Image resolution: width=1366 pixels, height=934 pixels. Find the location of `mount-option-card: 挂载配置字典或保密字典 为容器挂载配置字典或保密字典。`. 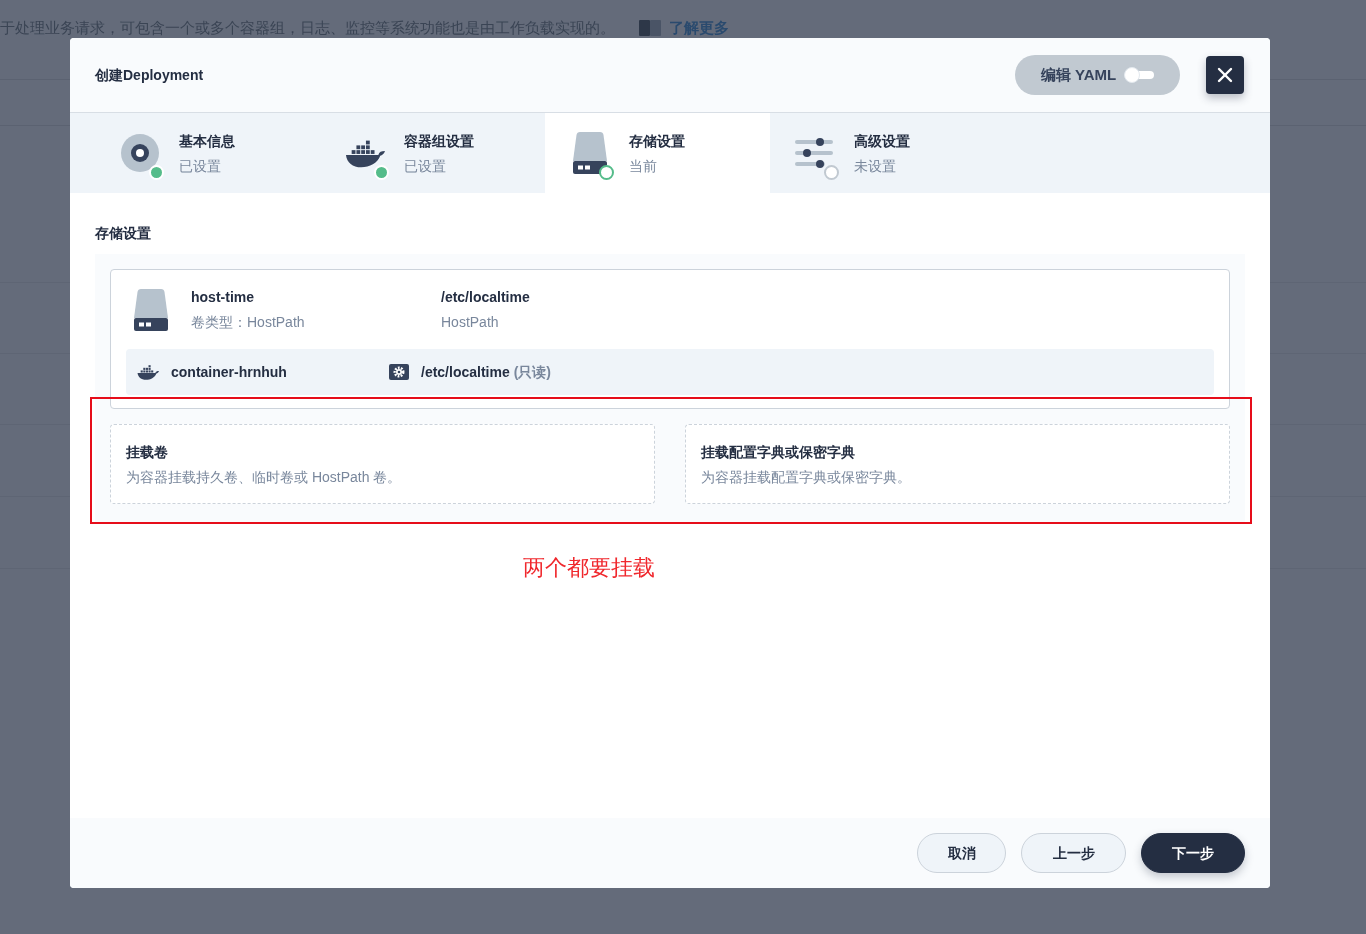

mount-option-card: 挂载配置字典或保密字典 为容器挂载配置字典或保密字典。 is located at coordinates (957, 464).